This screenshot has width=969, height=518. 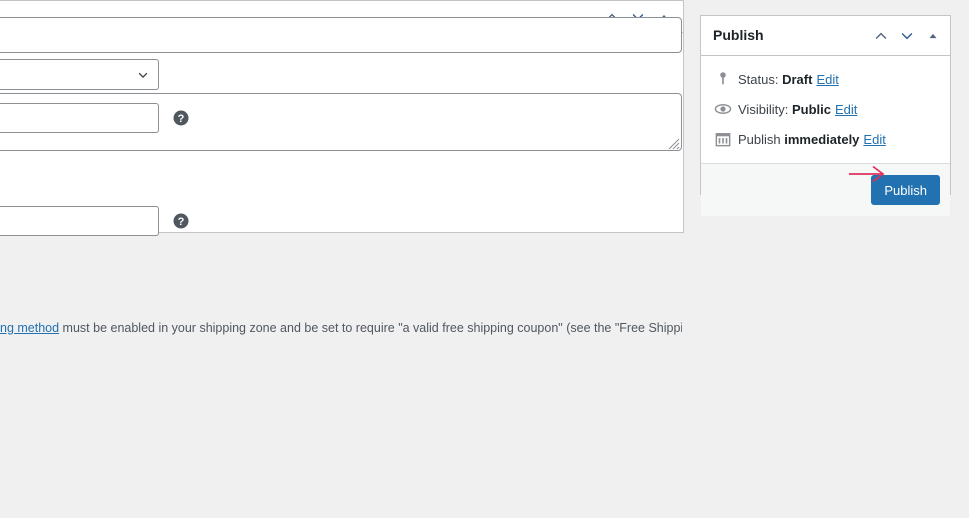 I want to click on post-visibility-label: Visibility: Public Edit, so click(x=797, y=109).